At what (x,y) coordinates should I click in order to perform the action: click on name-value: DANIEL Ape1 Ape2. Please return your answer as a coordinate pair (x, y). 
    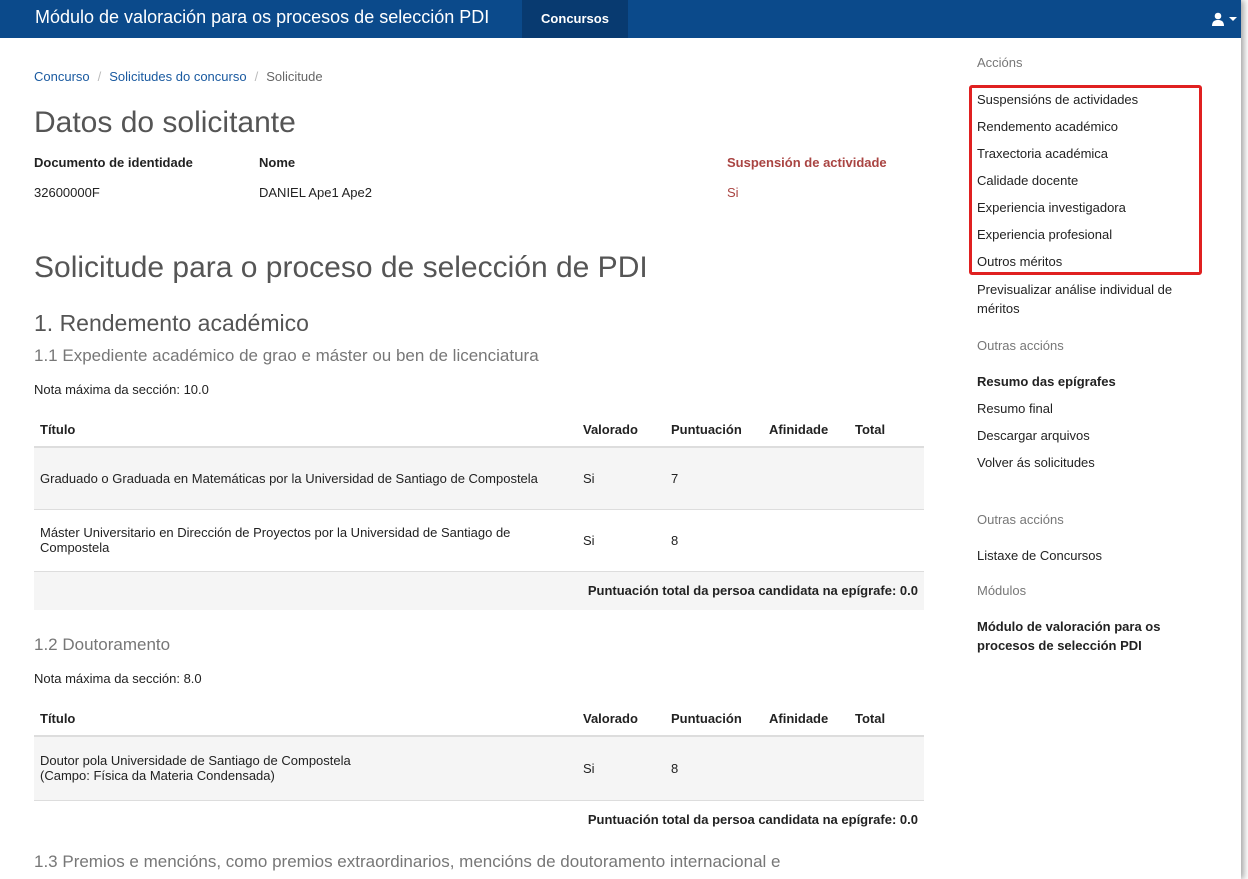
    Looking at the image, I should click on (315, 192).